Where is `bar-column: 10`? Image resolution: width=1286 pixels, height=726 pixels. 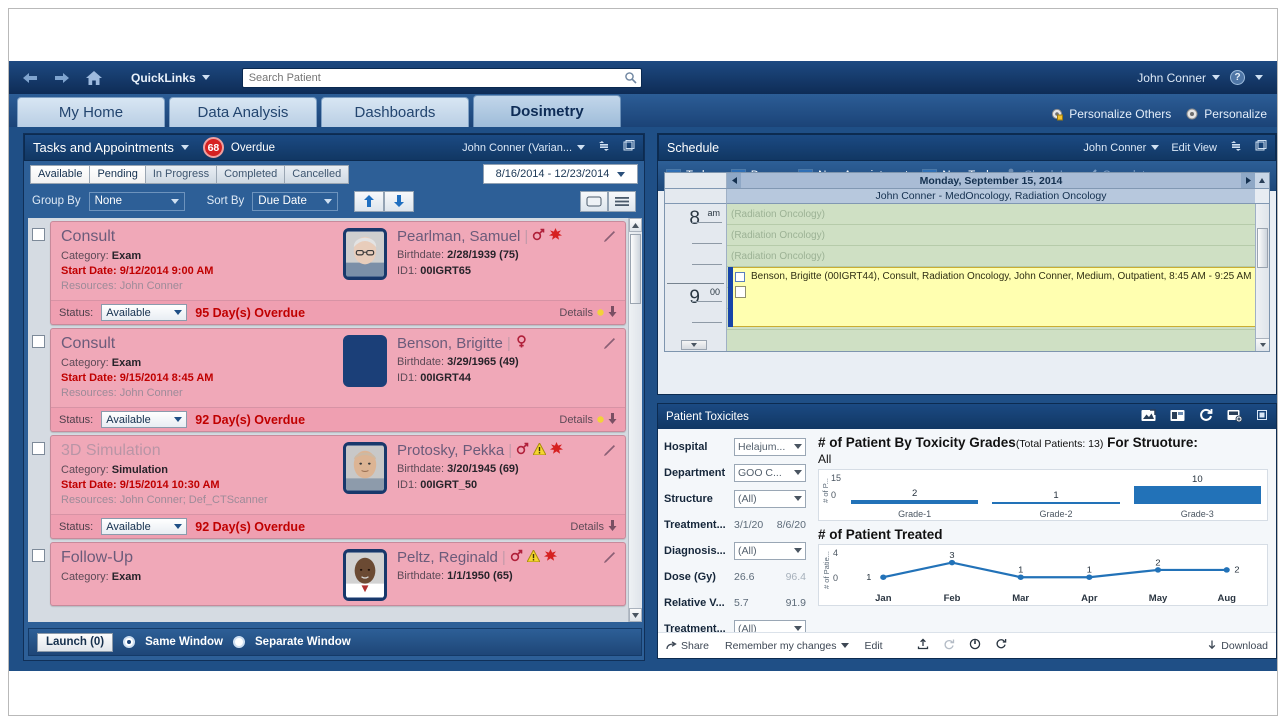 bar-column: 10 is located at coordinates (1197, 489).